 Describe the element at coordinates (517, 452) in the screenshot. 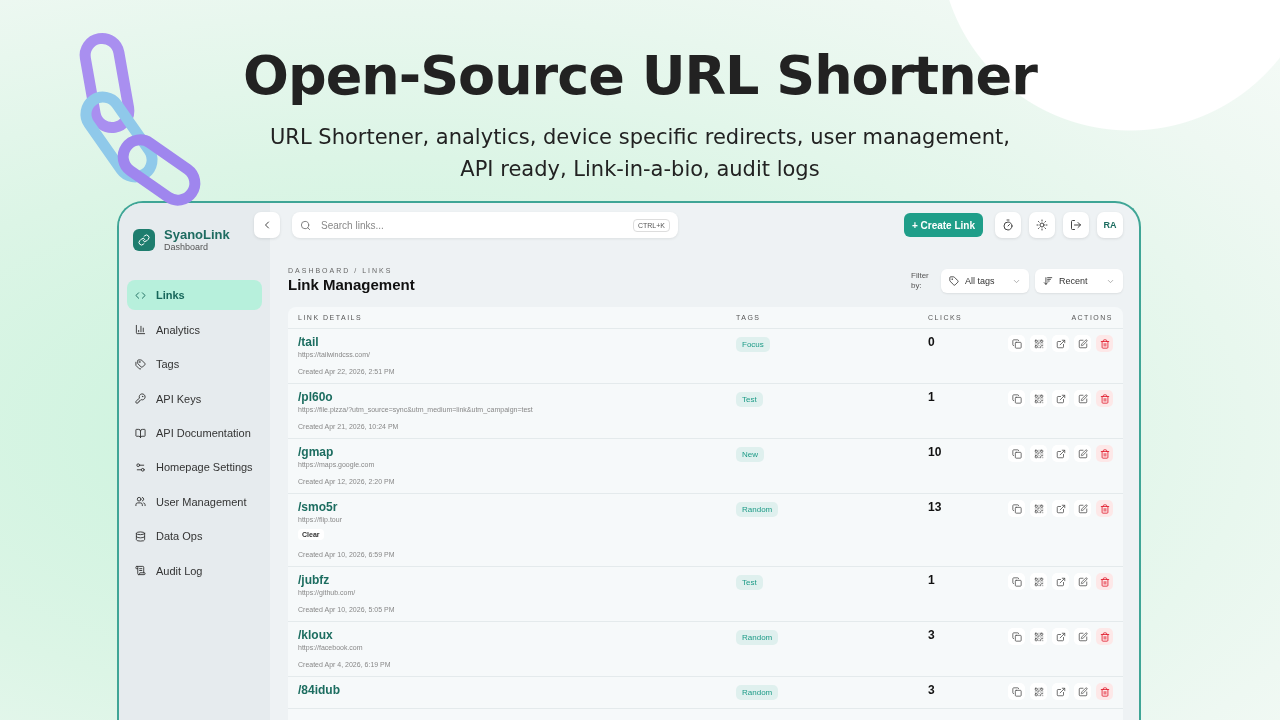

I see `short-link: /gmap` at that location.